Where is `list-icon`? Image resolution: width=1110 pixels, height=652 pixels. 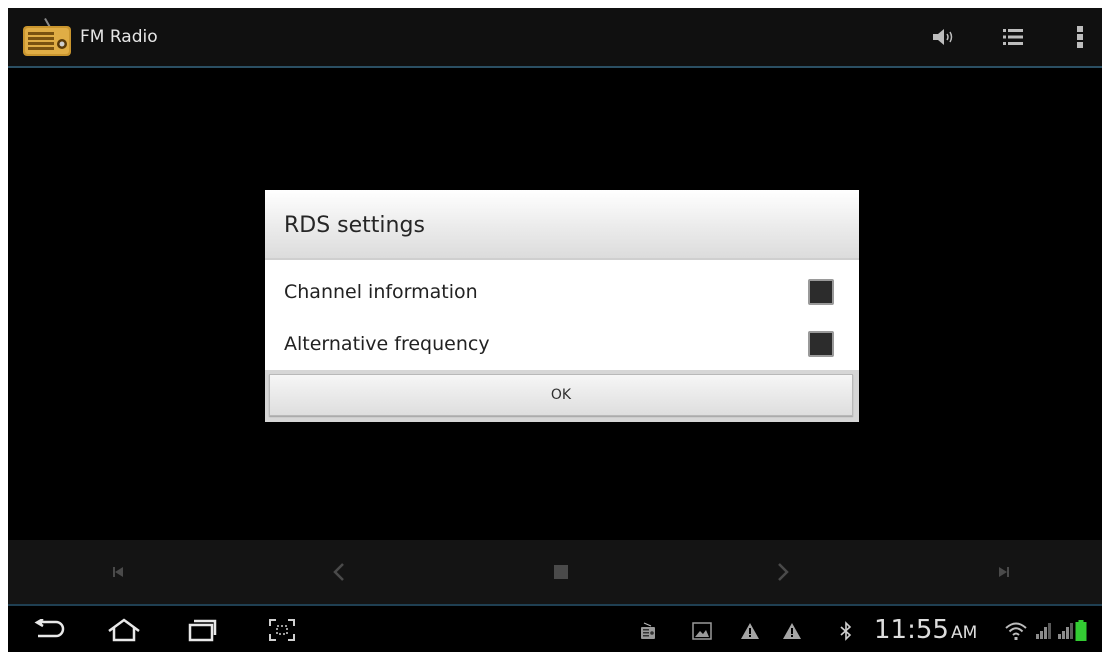 list-icon is located at coordinates (1013, 37).